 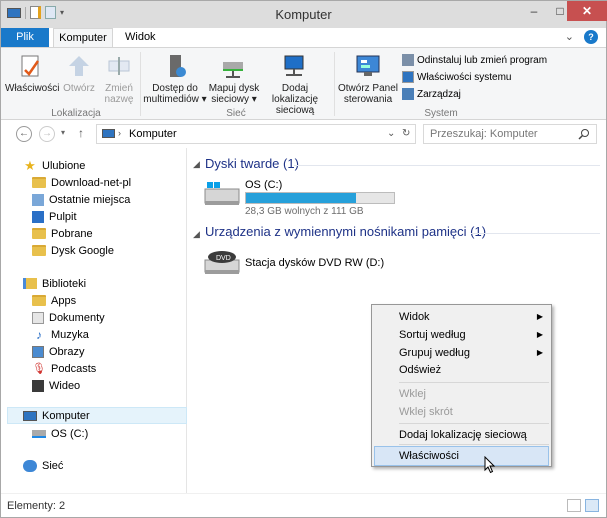 What do you see at coordinates (119, 78) in the screenshot?
I see `rename-button: Zmień nazwę` at bounding box center [119, 78].